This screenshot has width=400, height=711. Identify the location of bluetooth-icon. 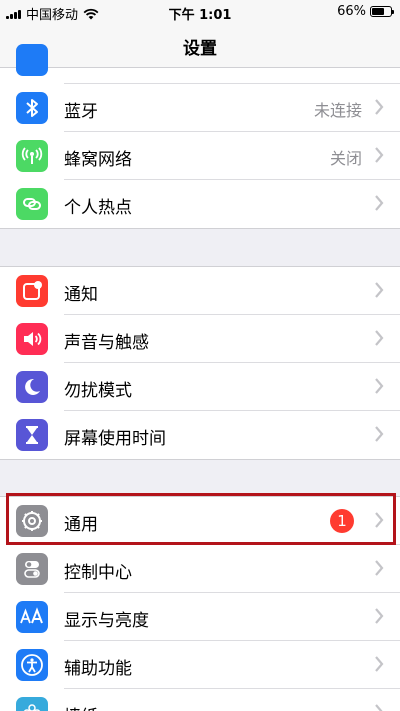
(32, 108).